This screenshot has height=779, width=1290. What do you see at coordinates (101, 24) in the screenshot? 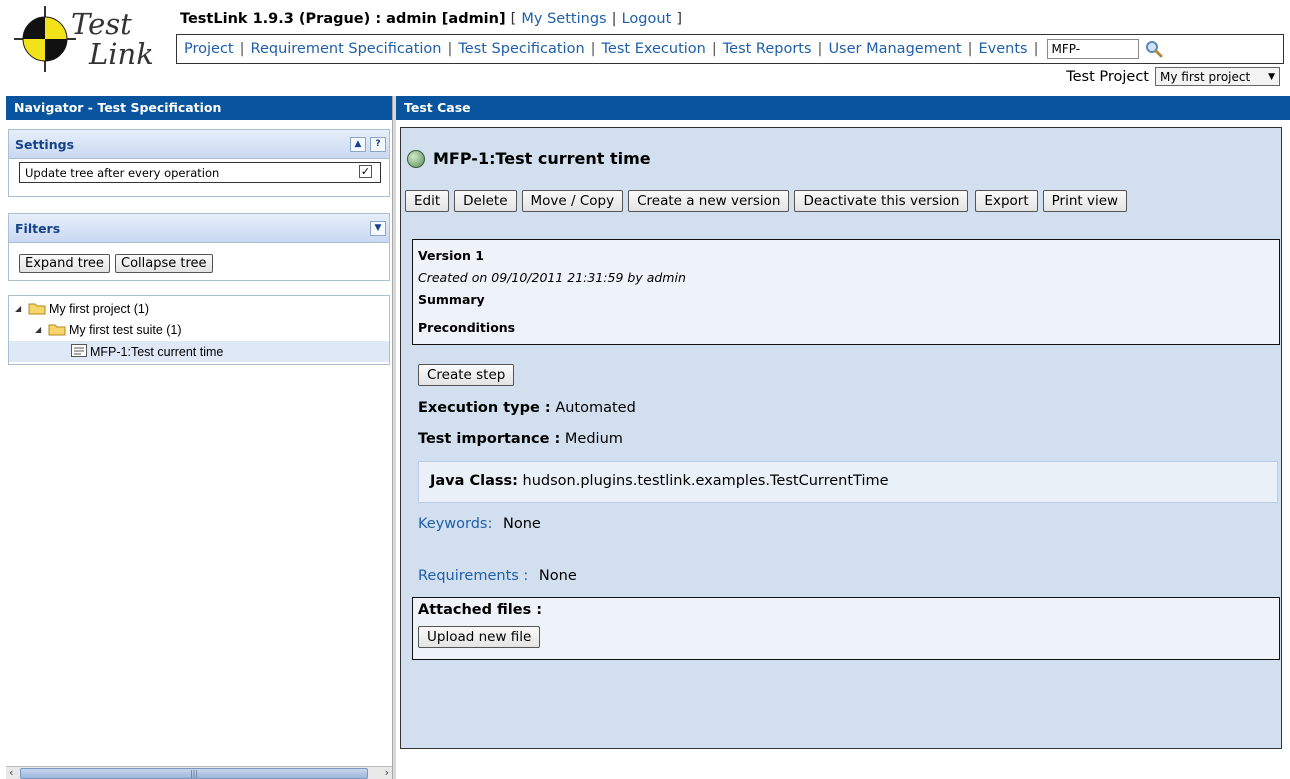
I see `logo-word-test: Test` at bounding box center [101, 24].